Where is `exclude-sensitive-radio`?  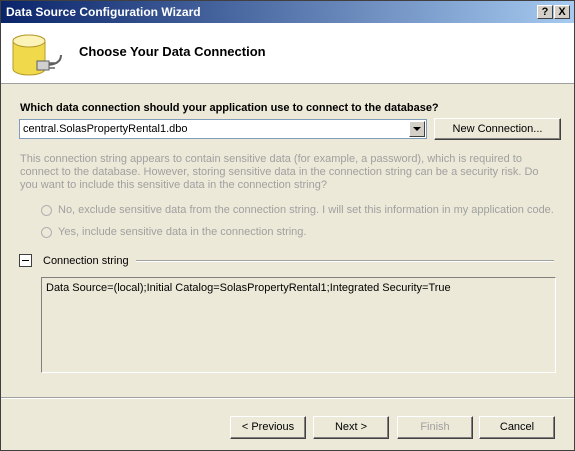 exclude-sensitive-radio is located at coordinates (46, 210).